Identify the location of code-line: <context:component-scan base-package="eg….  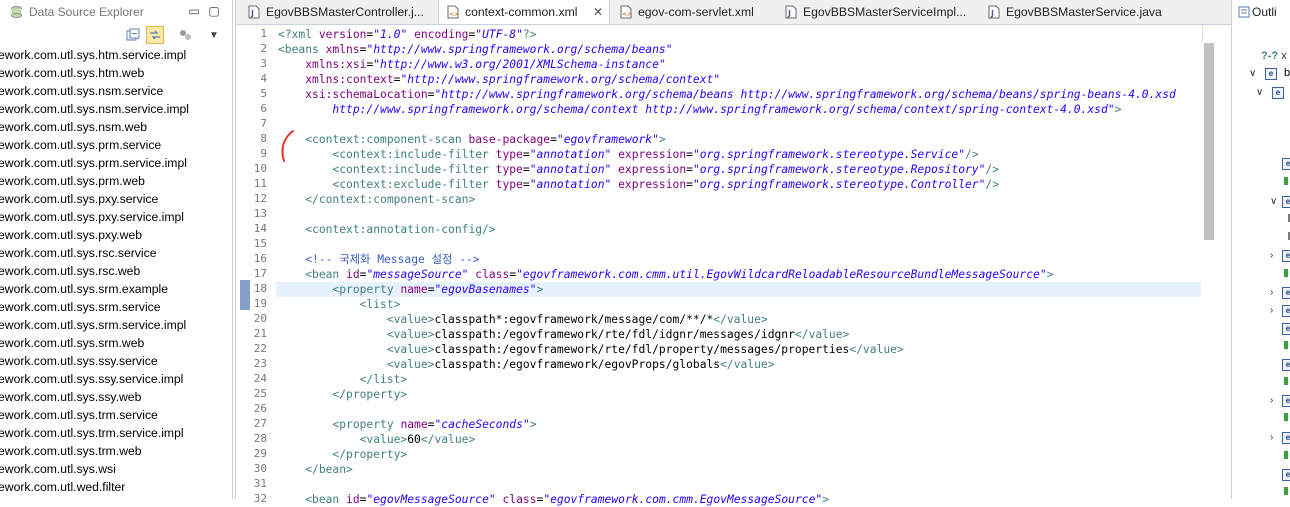
(472, 139).